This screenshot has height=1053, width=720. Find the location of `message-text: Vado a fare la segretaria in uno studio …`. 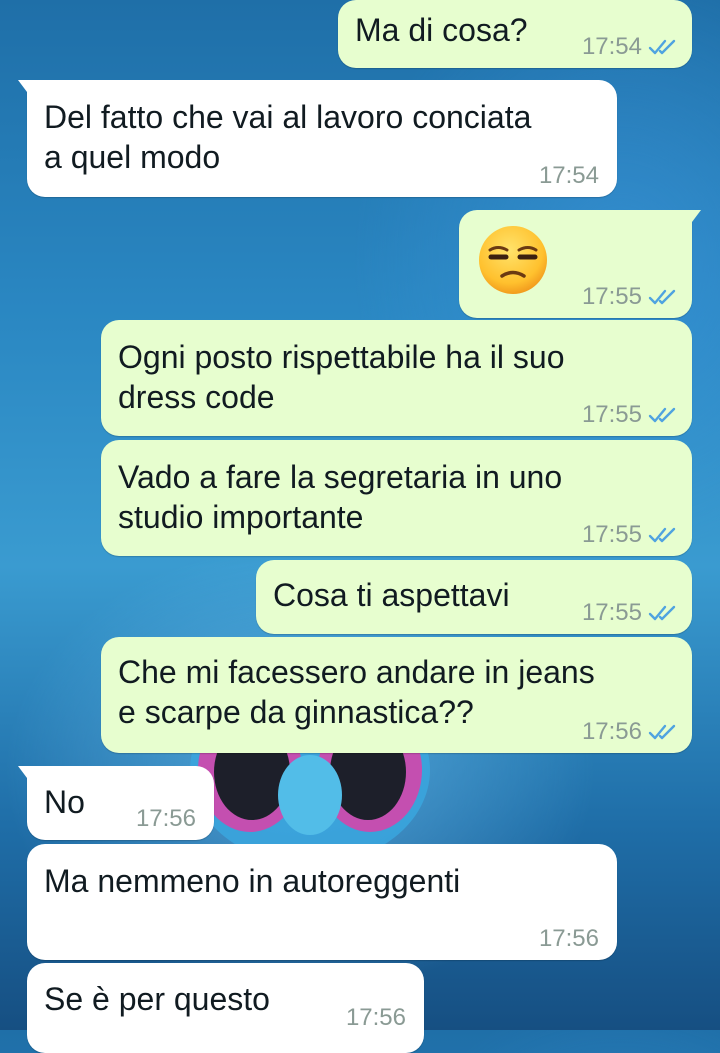

message-text: Vado a fare la segretaria in uno studio … is located at coordinates (340, 497).